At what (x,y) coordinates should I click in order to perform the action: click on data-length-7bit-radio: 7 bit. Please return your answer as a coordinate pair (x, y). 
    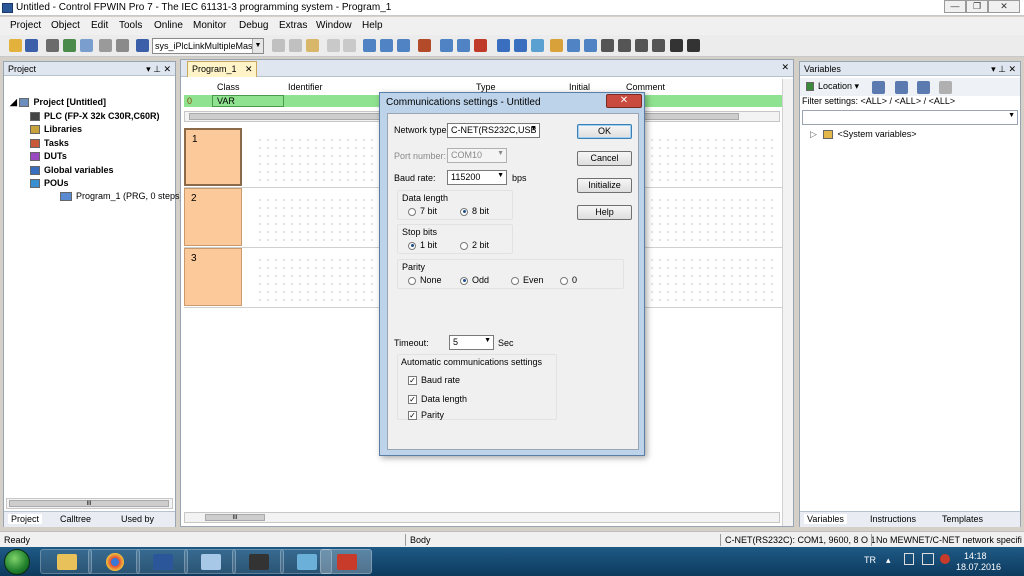
    Looking at the image, I should click on (422, 211).